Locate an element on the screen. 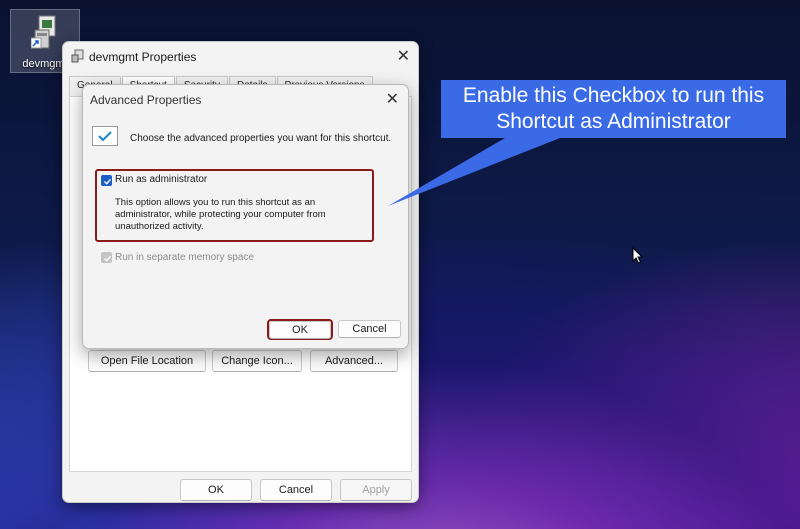 Image resolution: width=800 pixels, height=529 pixels. callout-line-1: Enable this Checkbox to run this is located at coordinates (613, 95).